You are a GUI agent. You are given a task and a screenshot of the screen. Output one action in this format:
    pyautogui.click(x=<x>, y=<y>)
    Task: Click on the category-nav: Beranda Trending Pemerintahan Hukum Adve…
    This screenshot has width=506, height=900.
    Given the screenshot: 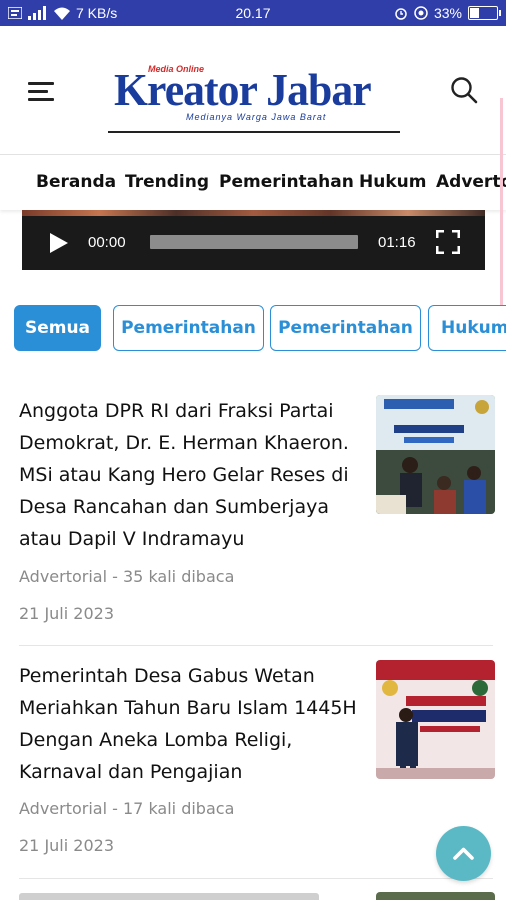 What is the action you would take?
    pyautogui.click(x=253, y=182)
    